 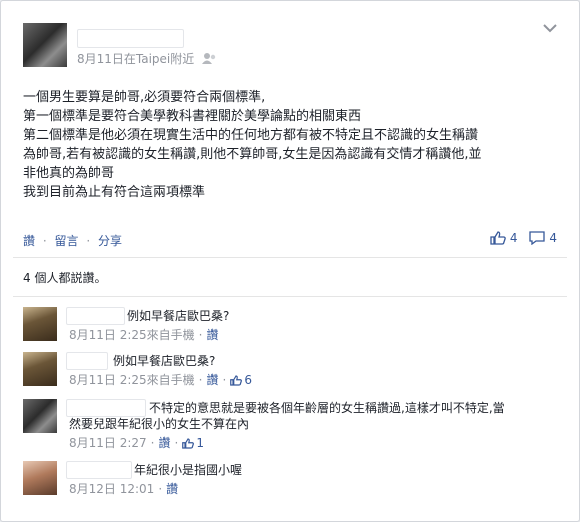 What do you see at coordinates (29, 241) in the screenshot?
I see `like-link: 讚` at bounding box center [29, 241].